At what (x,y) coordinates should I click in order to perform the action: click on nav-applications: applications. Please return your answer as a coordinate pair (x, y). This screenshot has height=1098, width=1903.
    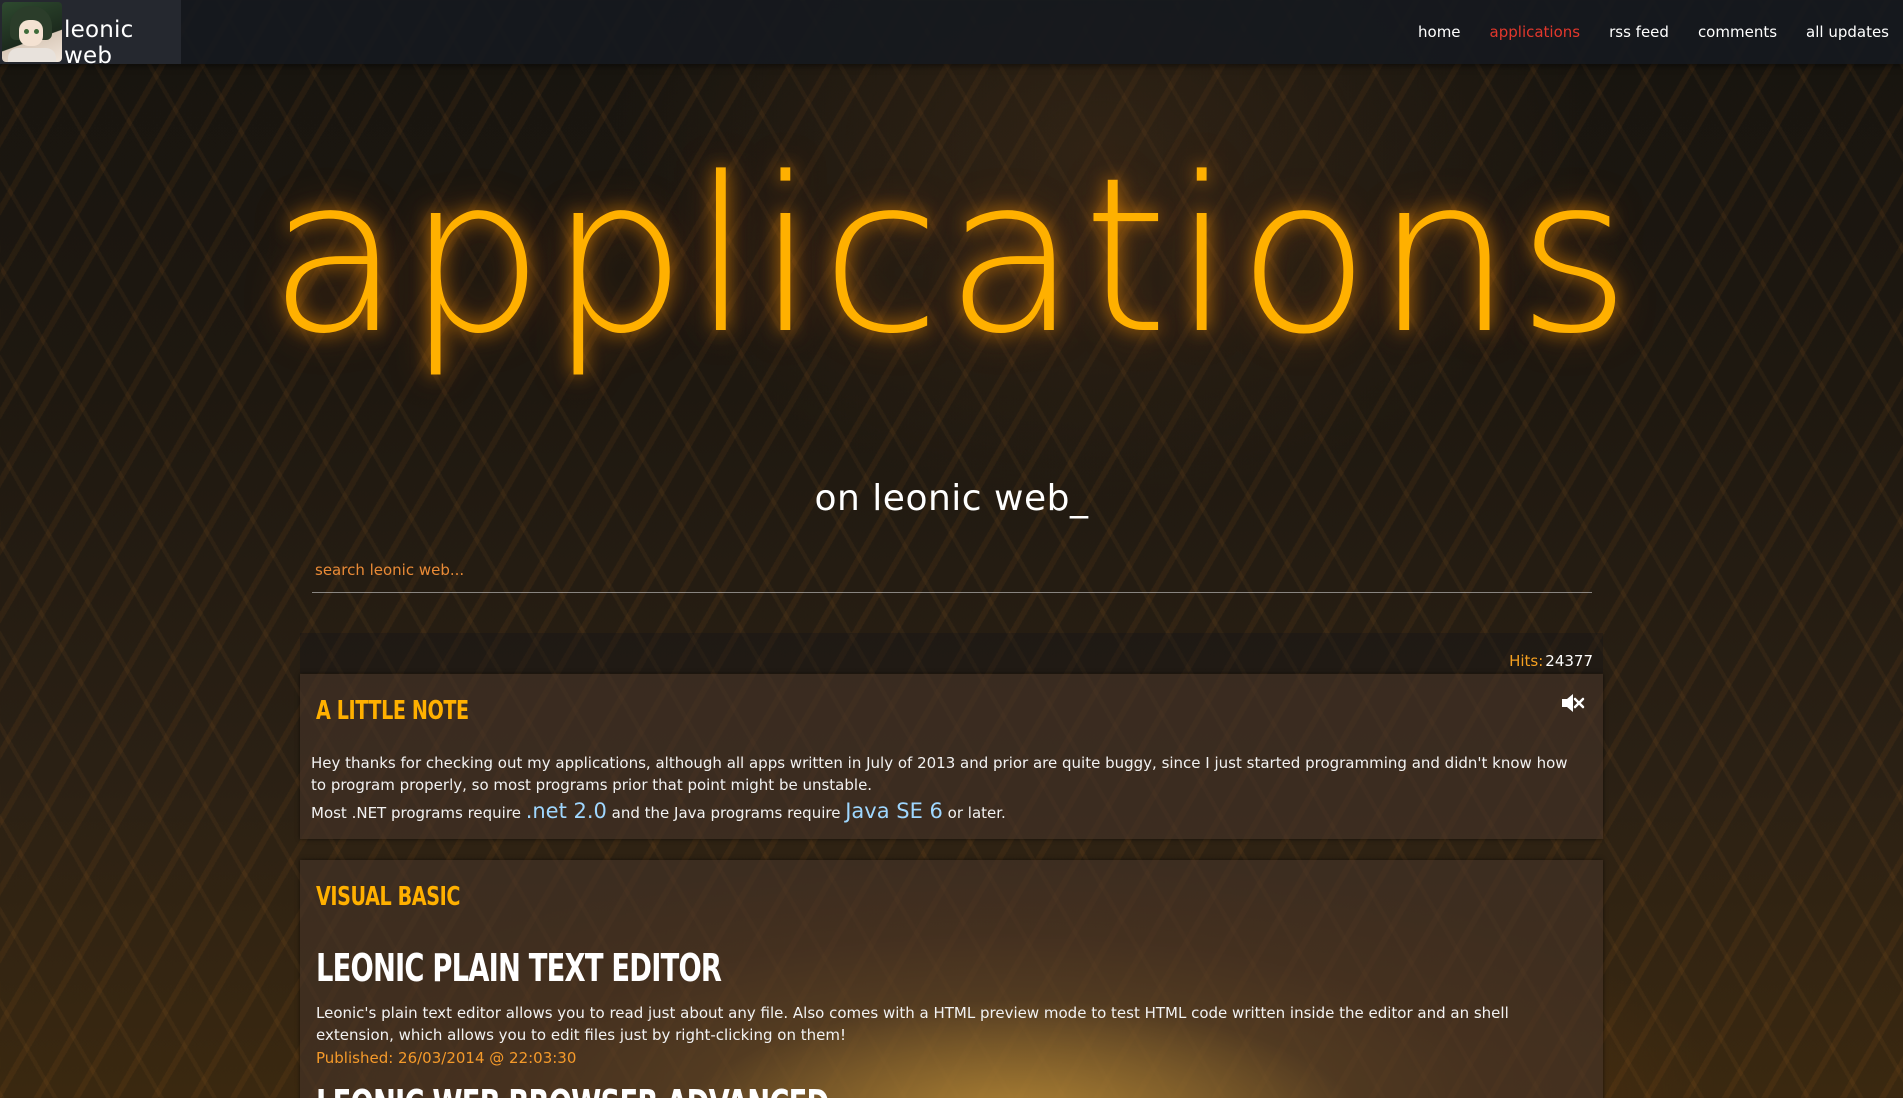
    Looking at the image, I should click on (1535, 32).